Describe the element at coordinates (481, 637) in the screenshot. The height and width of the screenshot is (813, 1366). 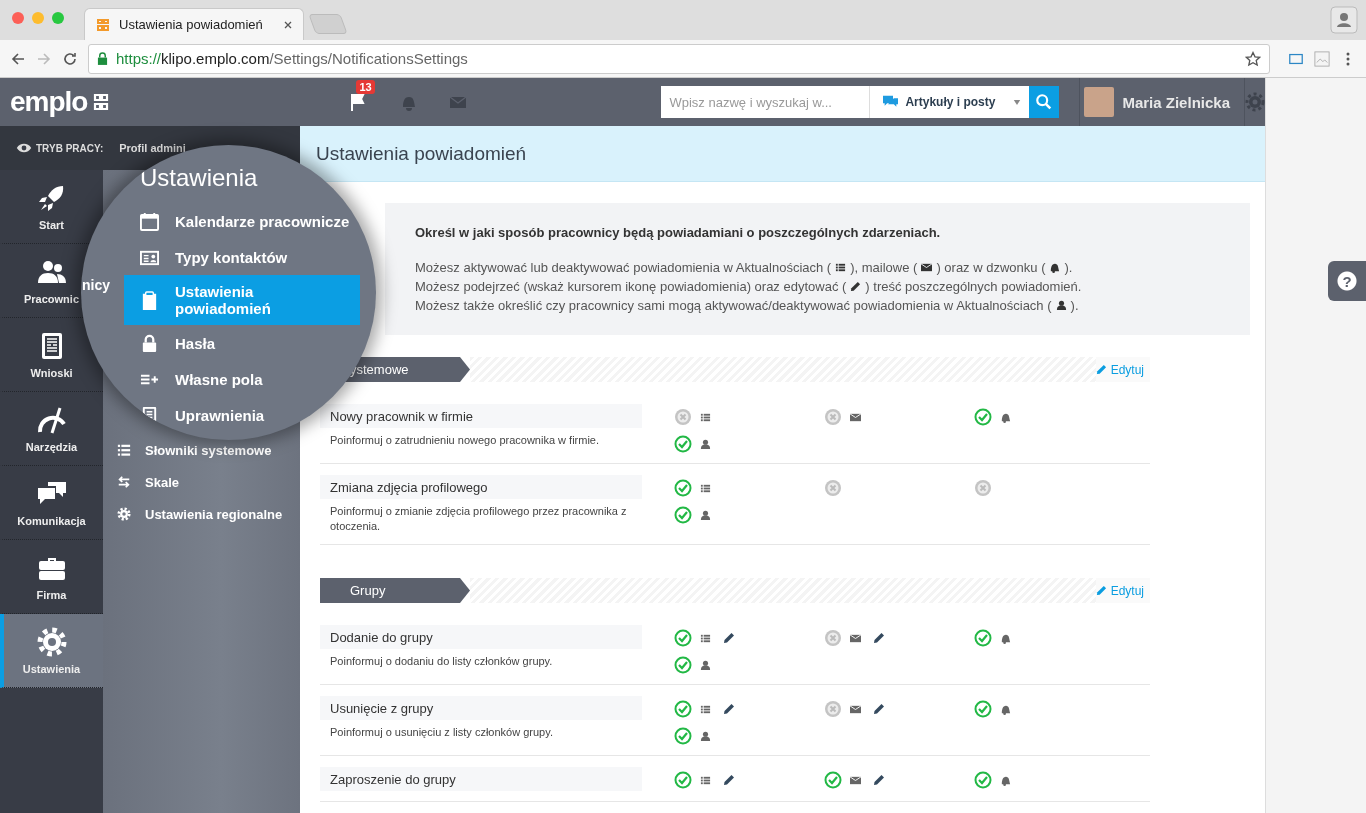
I see `event-title: Dodanie do grupy` at that location.